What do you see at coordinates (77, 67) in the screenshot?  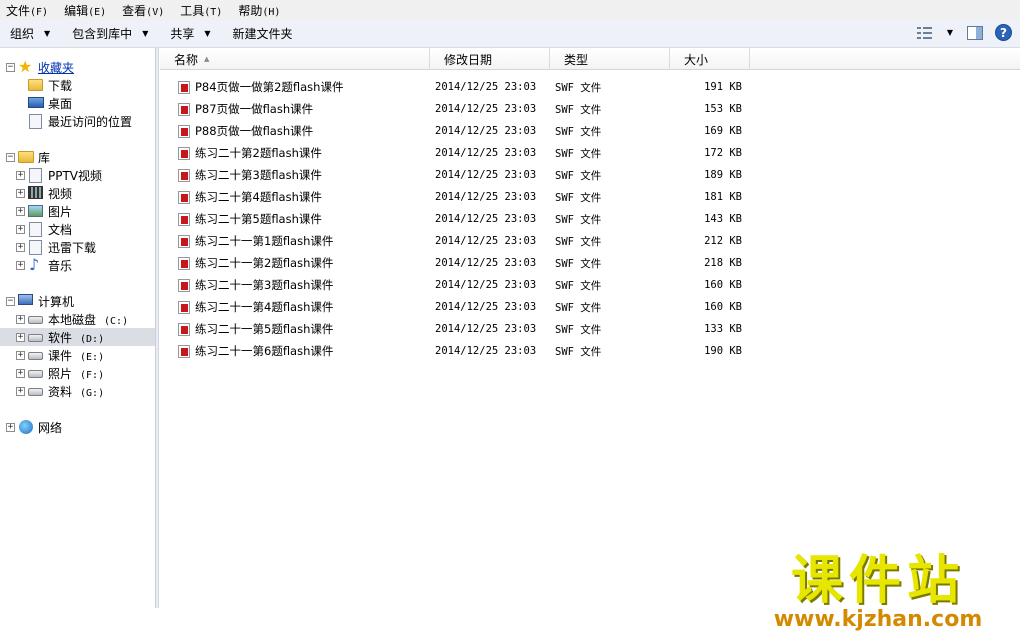 I see `nav-favorites: − ★ 收藏夹` at bounding box center [77, 67].